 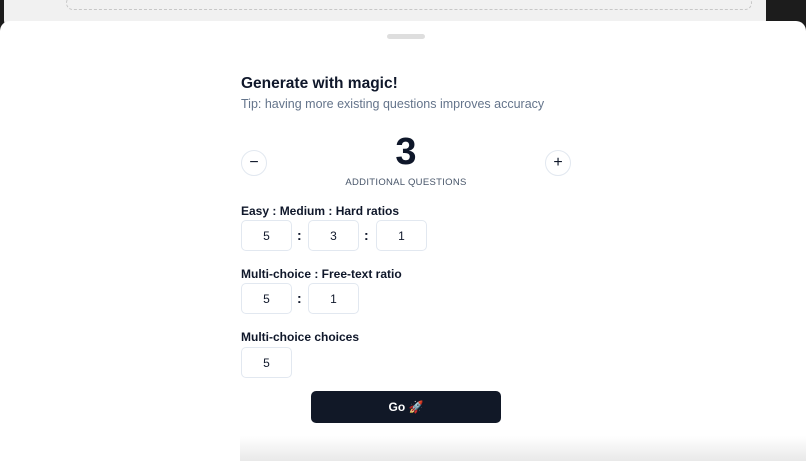 What do you see at coordinates (333, 298) in the screenshot?
I see `free-text-ratio-input: 1` at bounding box center [333, 298].